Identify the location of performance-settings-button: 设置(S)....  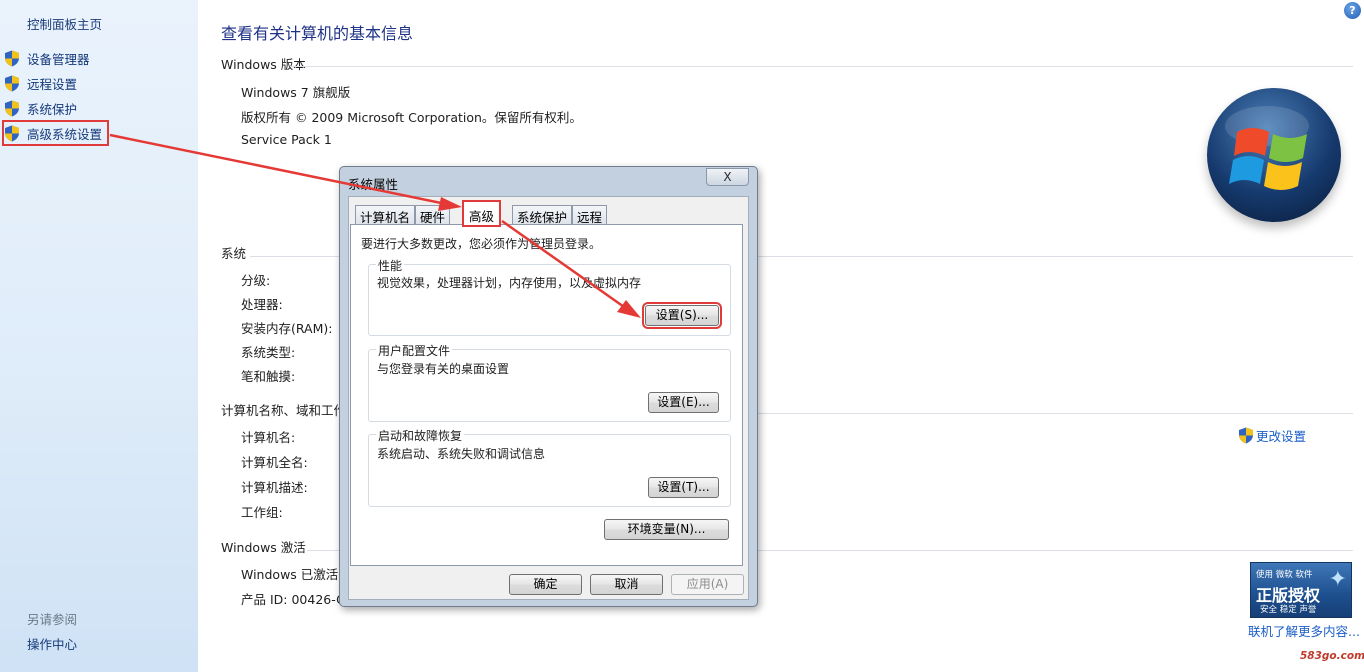
(682, 315).